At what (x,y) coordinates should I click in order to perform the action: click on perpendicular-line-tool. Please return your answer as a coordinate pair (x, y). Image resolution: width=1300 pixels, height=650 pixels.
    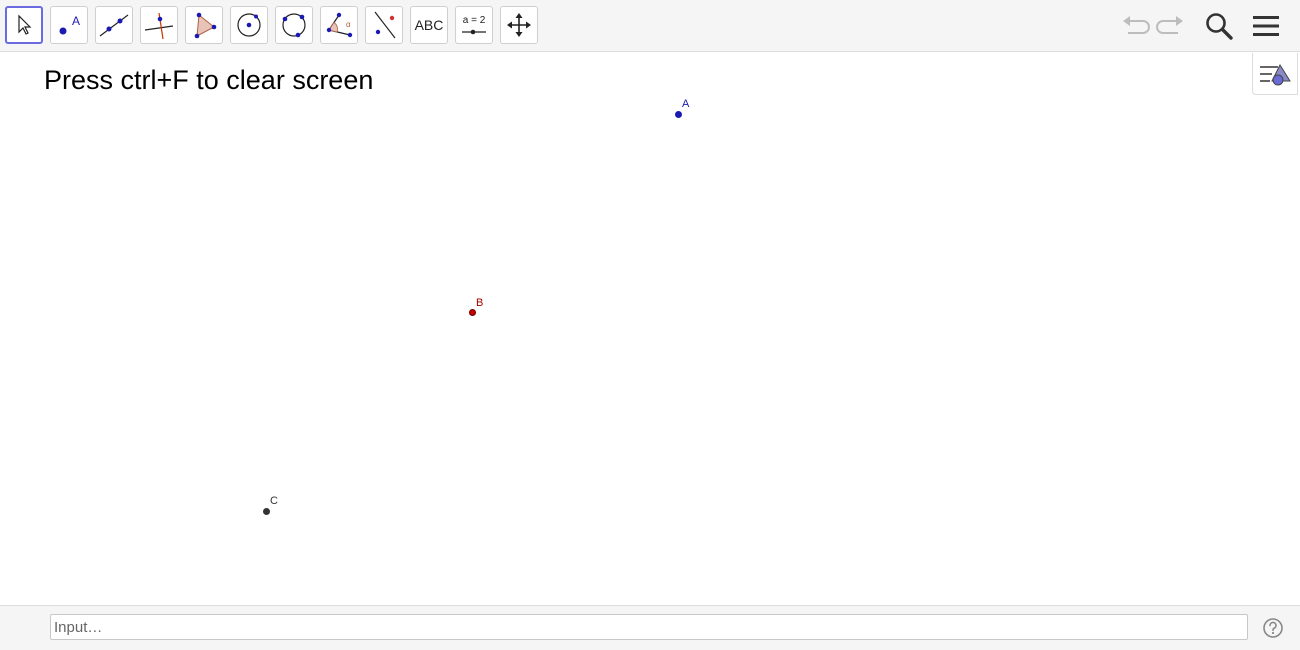
    Looking at the image, I should click on (159, 25).